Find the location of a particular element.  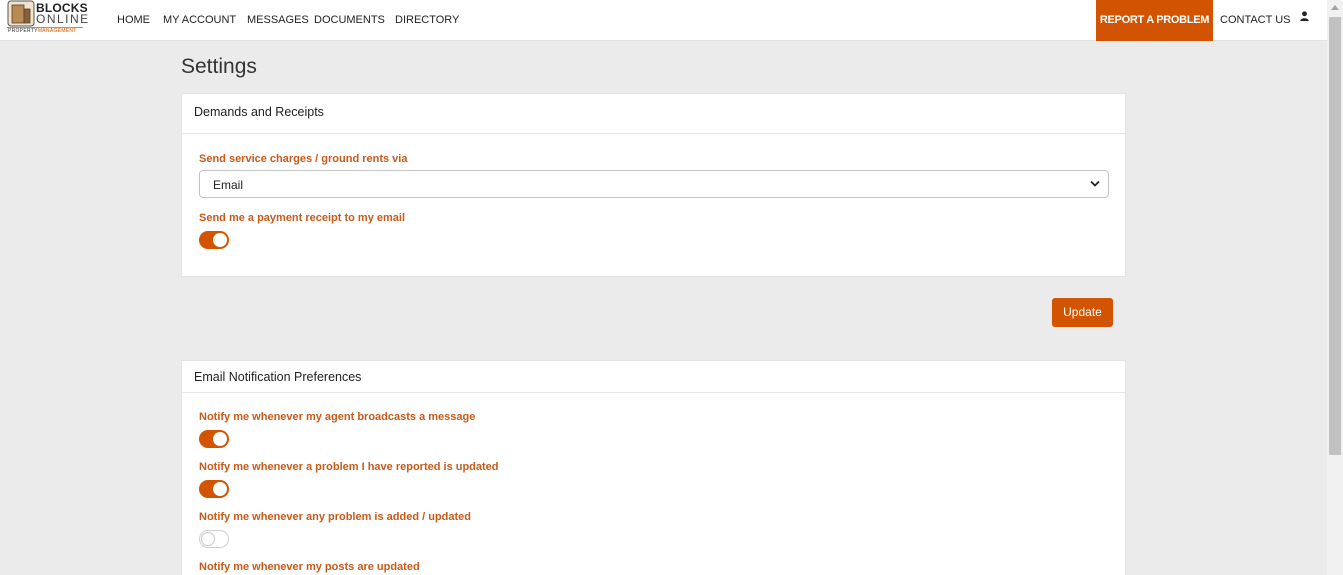

notify-my-problem-toggle is located at coordinates (214, 489).